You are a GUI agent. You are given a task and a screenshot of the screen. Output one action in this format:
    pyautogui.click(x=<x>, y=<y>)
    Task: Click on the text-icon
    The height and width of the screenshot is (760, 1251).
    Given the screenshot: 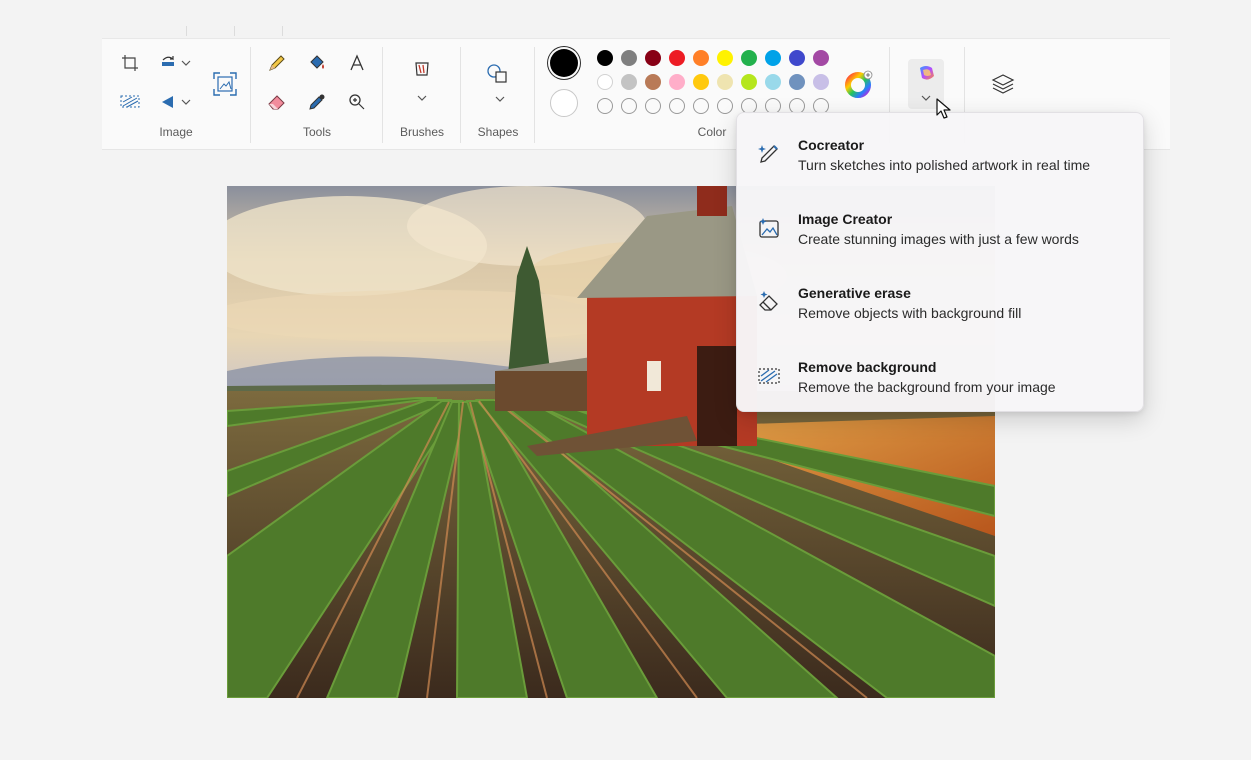 What is the action you would take?
    pyautogui.click(x=357, y=63)
    